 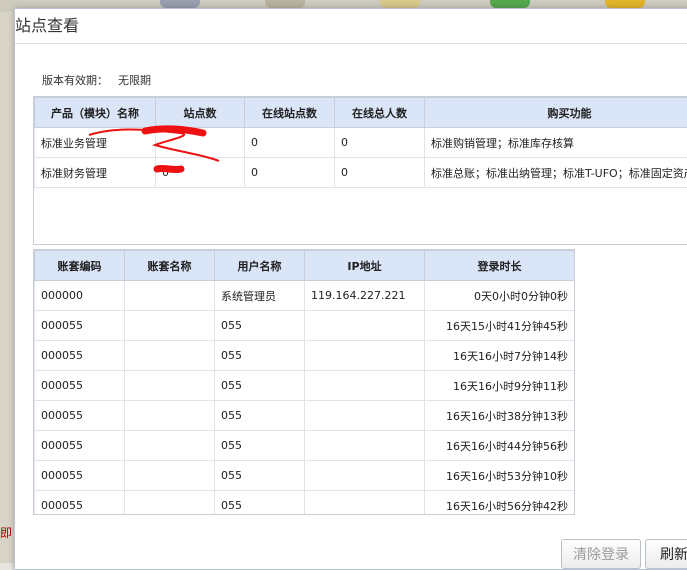 I want to click on cell-login-duration: 16天16小时38分钟13秒, so click(x=500, y=416).